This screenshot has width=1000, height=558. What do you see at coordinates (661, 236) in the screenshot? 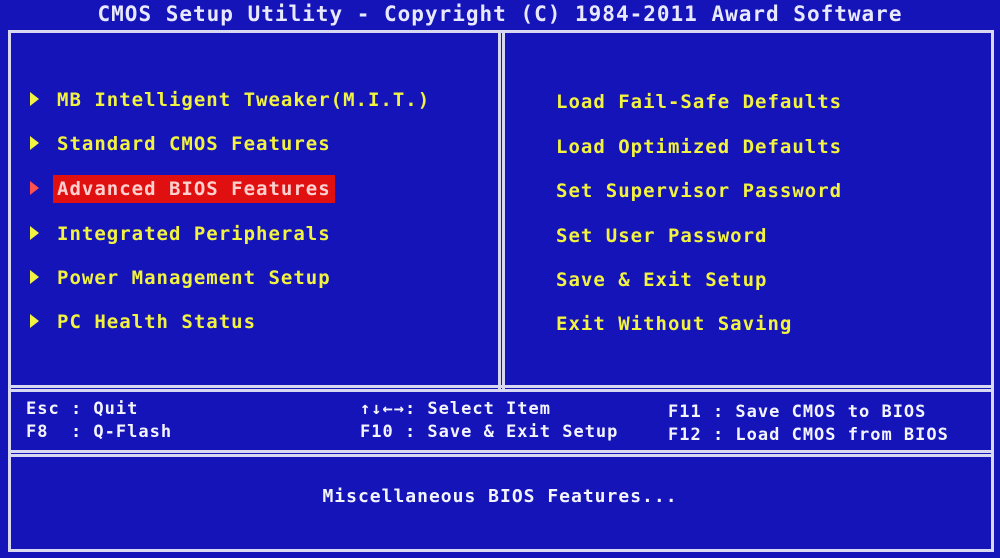
I see `menu-item-set-user-password: Set User Password` at bounding box center [661, 236].